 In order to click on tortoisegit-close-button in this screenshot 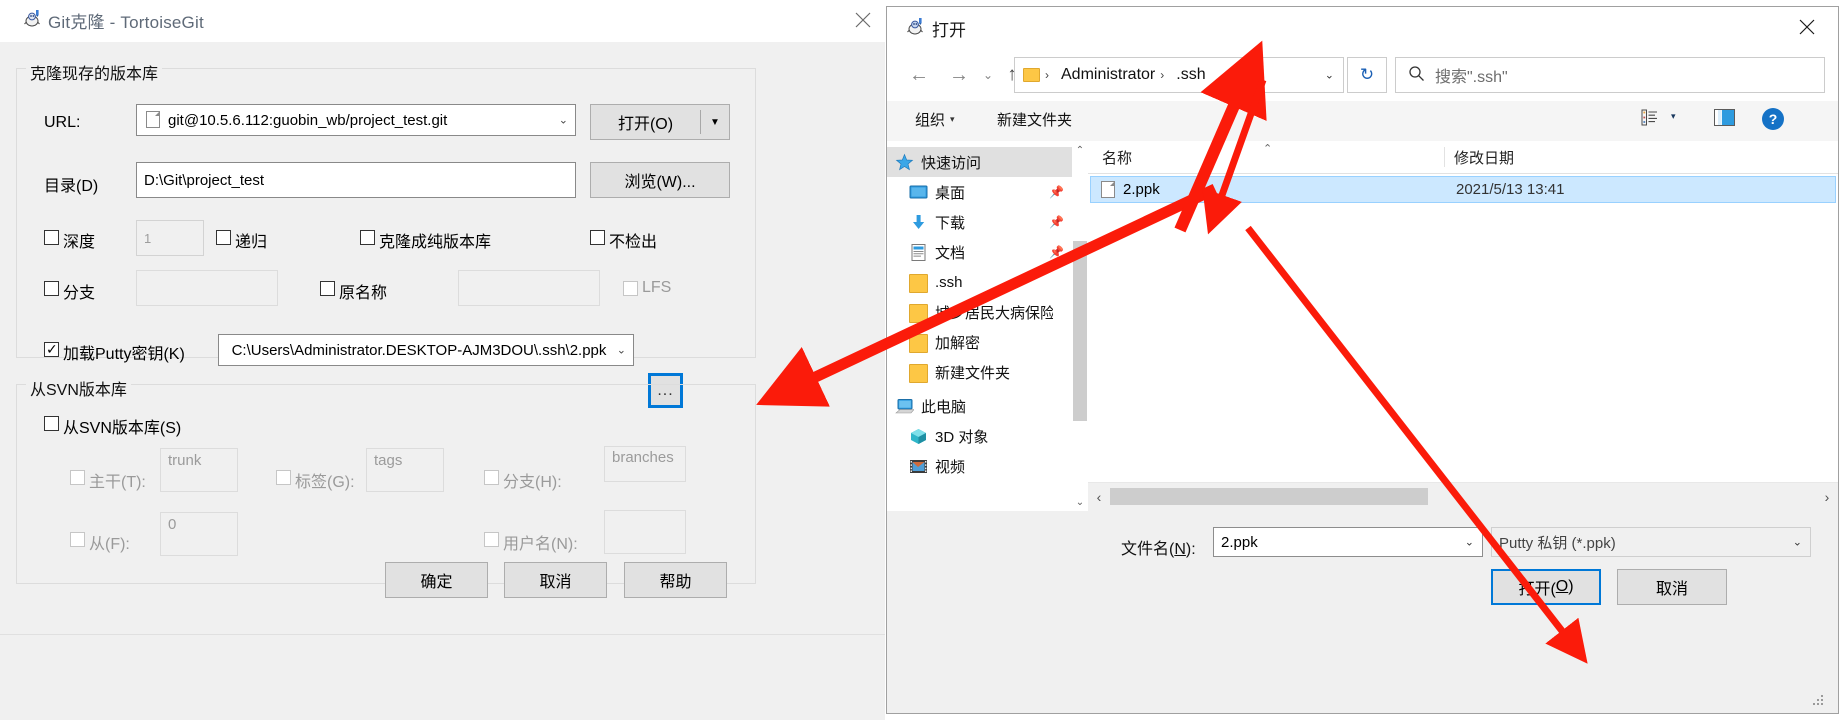, I will do `click(863, 20)`.